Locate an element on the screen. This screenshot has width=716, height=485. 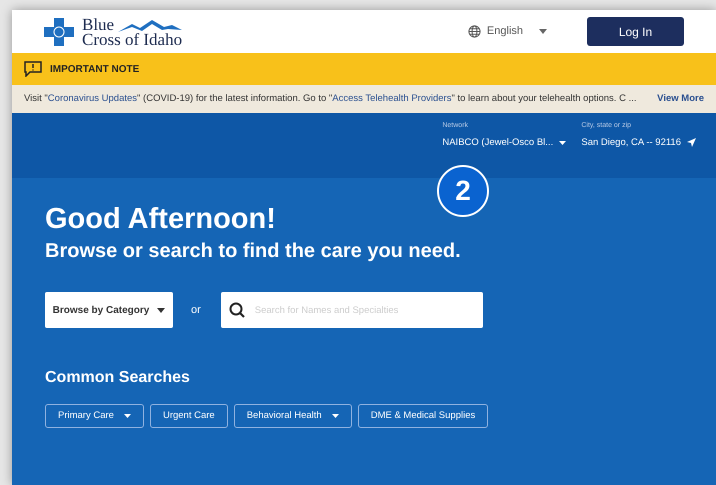
section-title: Common Searches is located at coordinates (118, 378).